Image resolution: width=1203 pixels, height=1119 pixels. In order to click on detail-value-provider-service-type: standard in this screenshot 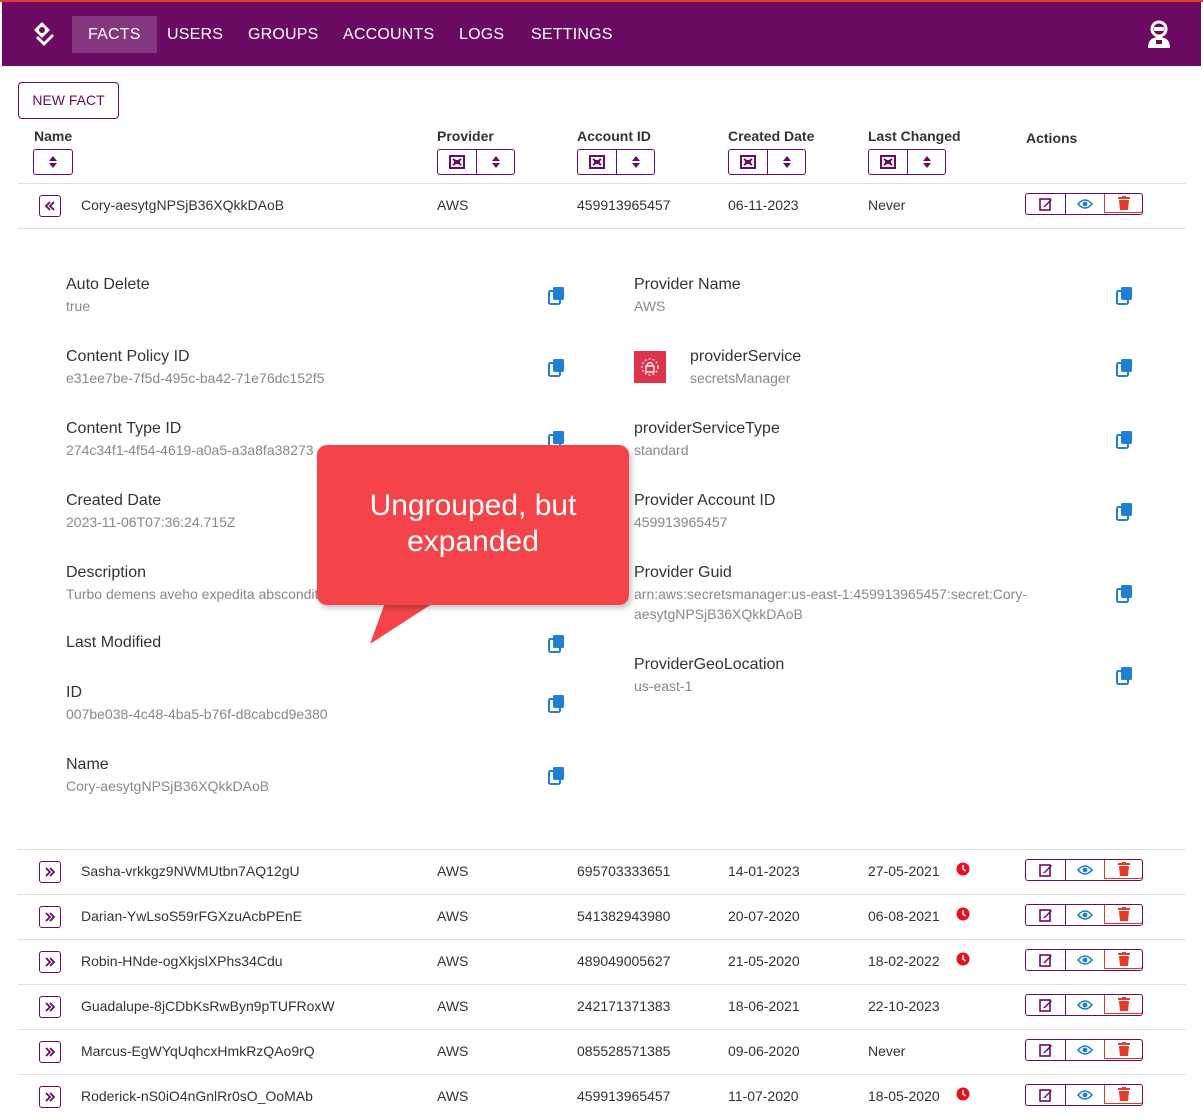, I will do `click(661, 450)`.